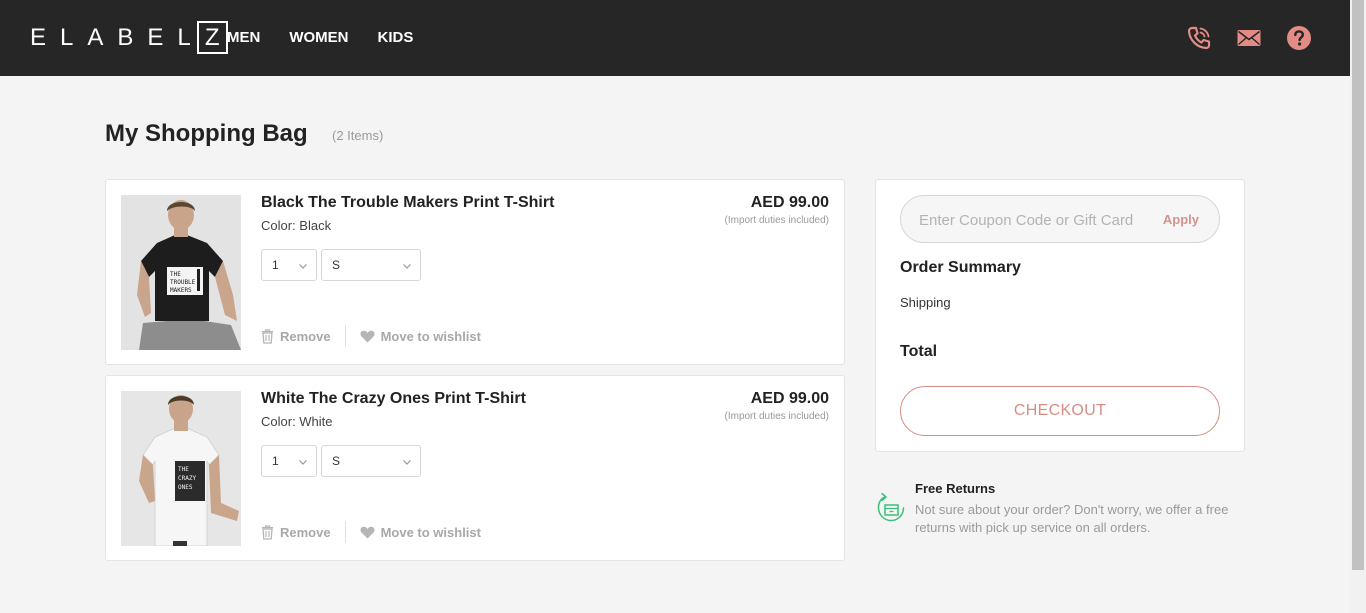 The image size is (1366, 613). What do you see at coordinates (183, 282) in the screenshot?
I see `shirt-print-line: TROUBLE` at bounding box center [183, 282].